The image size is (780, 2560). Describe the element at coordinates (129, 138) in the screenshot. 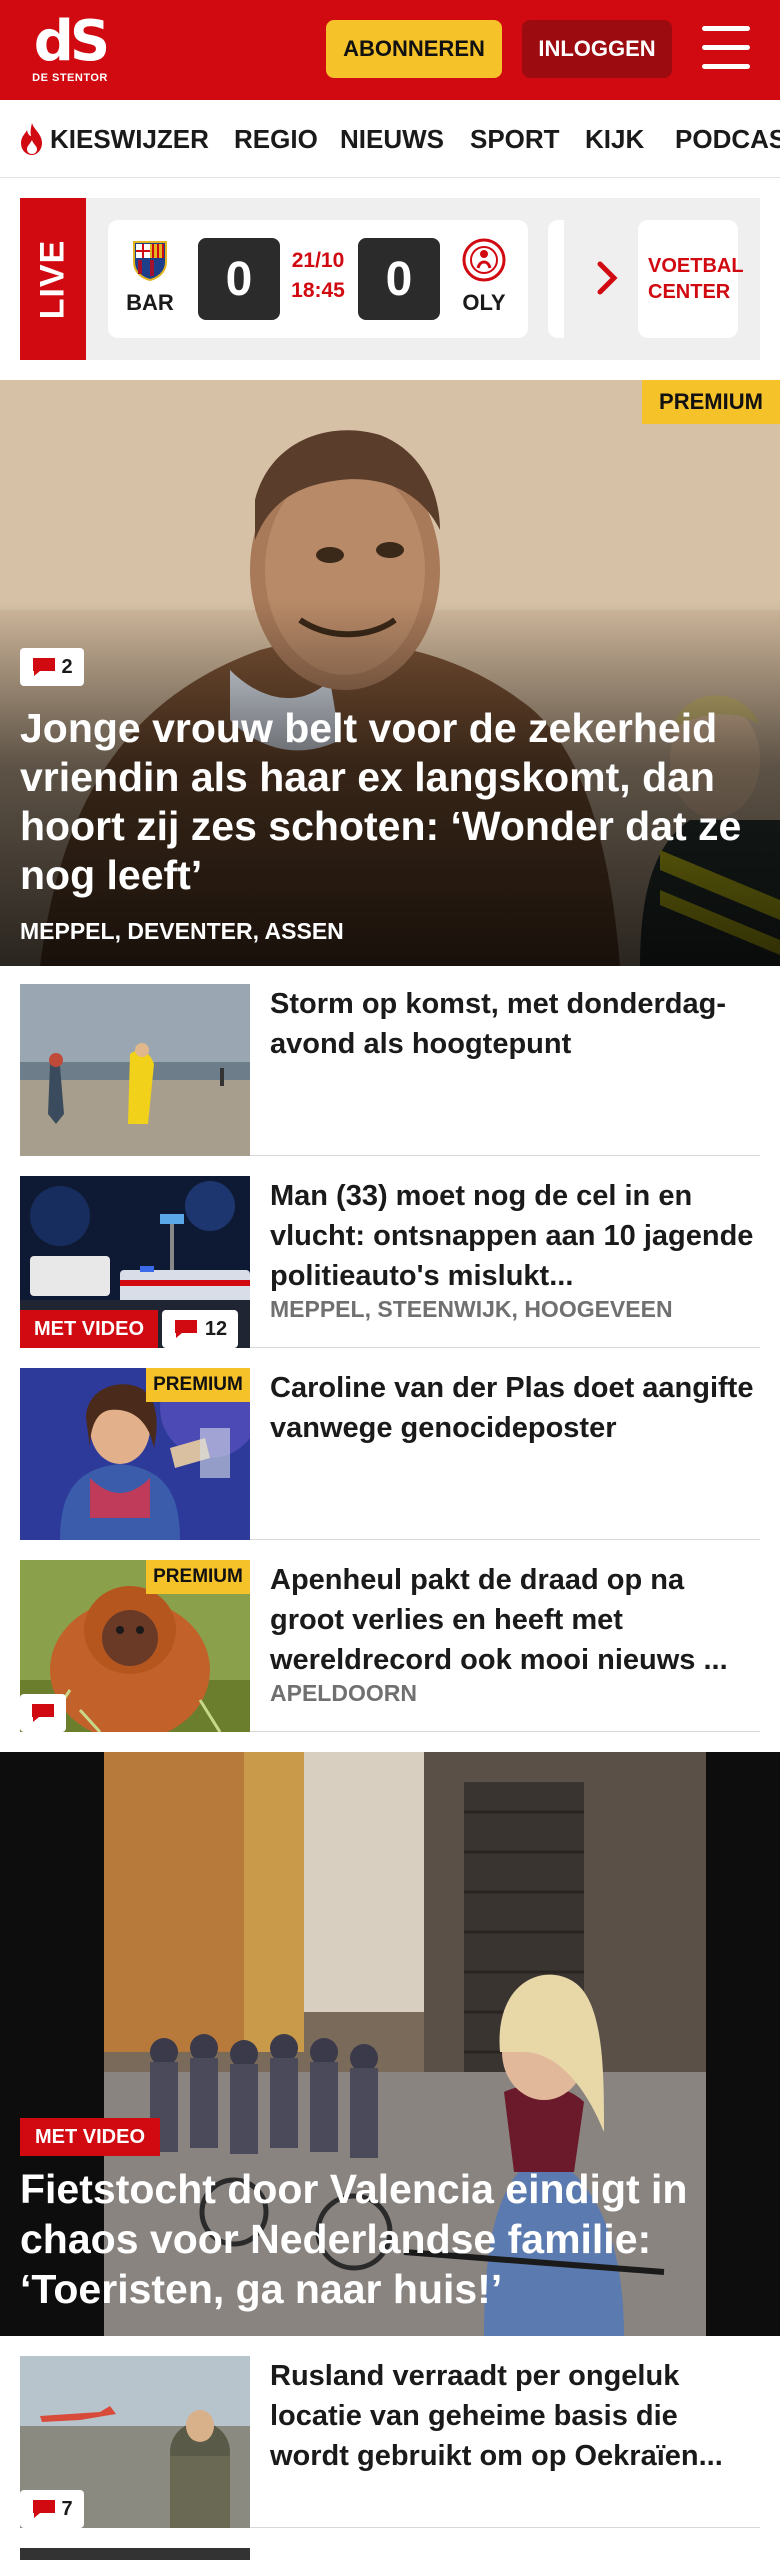

I see `nav-label: KIESWIJZER` at that location.